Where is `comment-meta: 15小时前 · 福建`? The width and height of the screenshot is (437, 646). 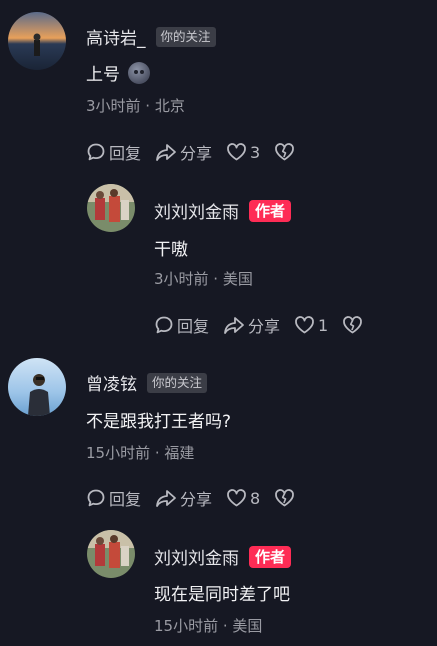 comment-meta: 15小时前 · 福建 is located at coordinates (140, 453).